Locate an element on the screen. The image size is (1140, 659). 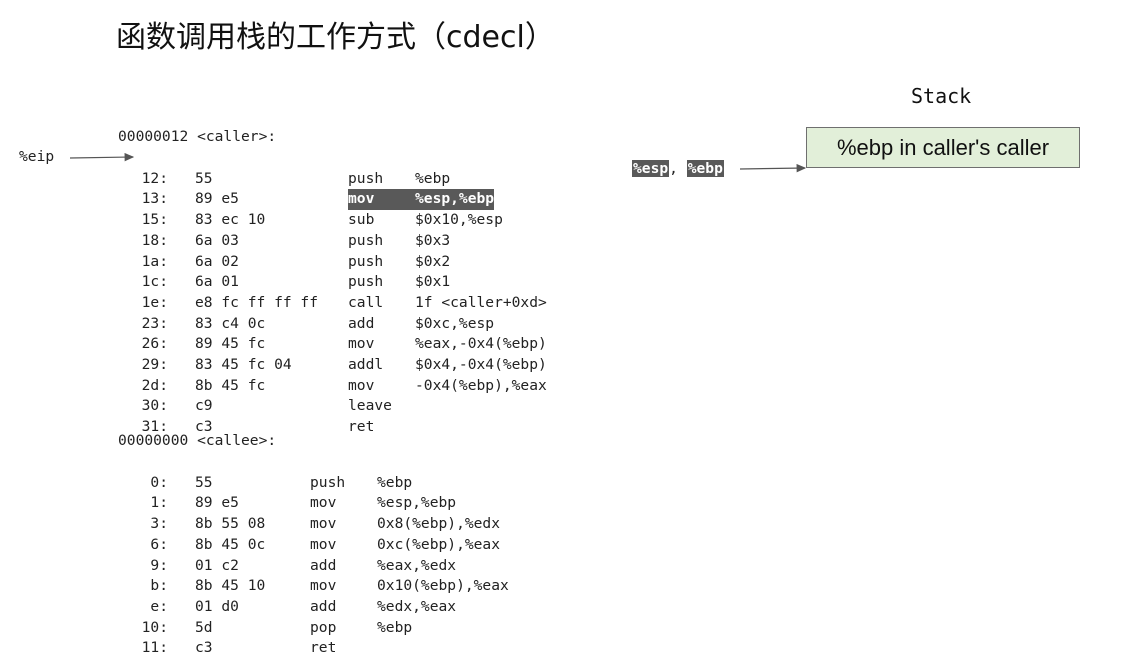
stack-title: Stack is located at coordinates (941, 96).